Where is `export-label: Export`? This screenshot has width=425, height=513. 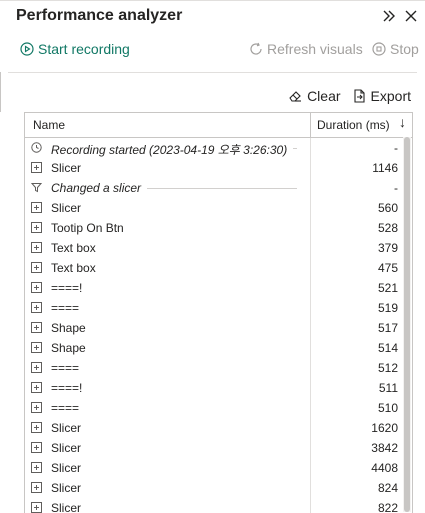
export-label: Export is located at coordinates (390, 96).